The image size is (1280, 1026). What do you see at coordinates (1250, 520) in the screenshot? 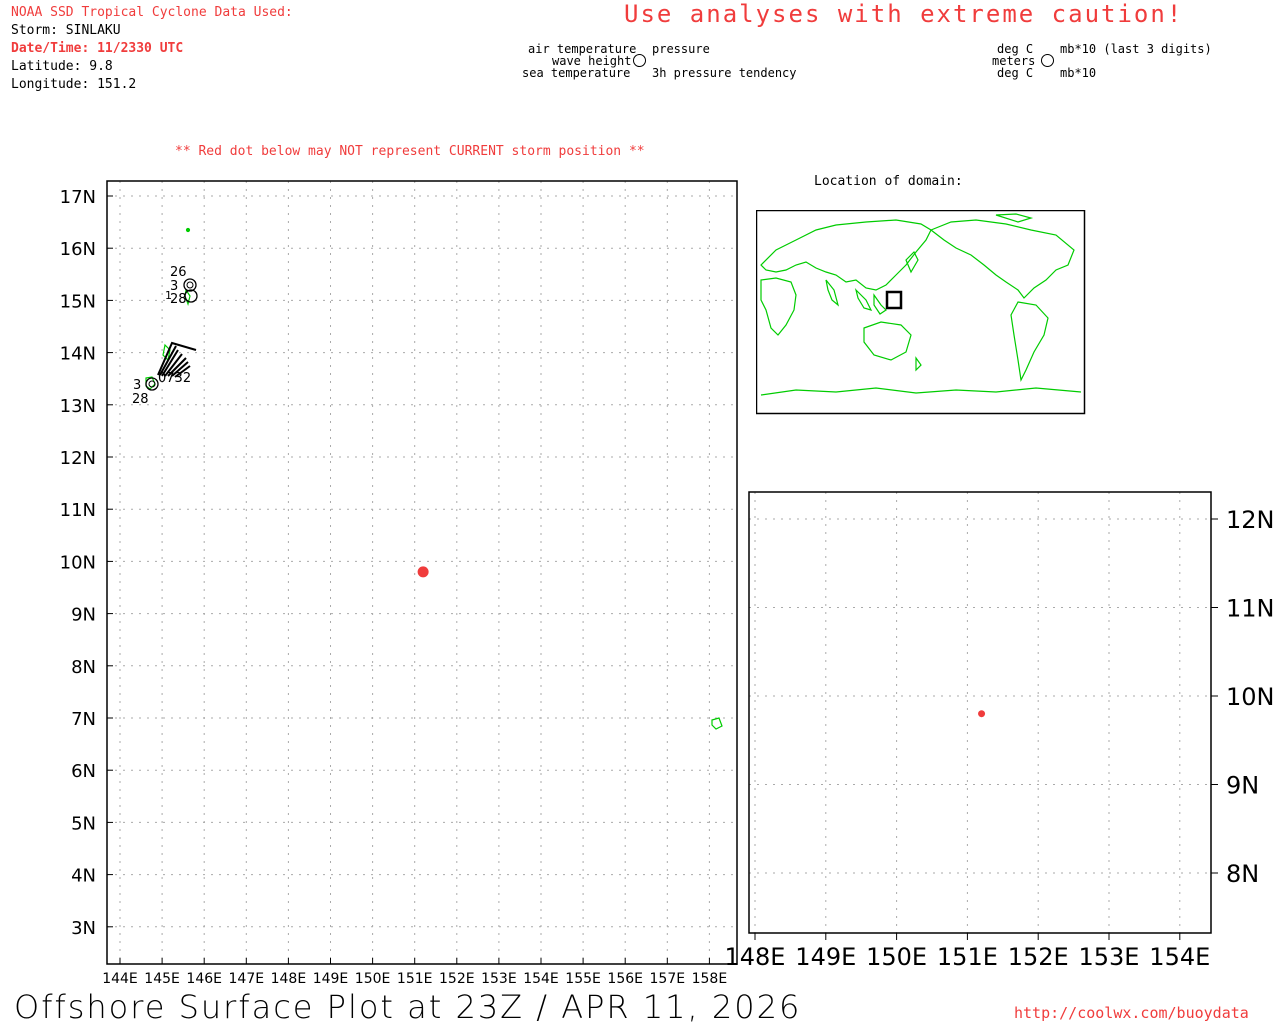
I see `zoom-lat-label: 12N` at bounding box center [1250, 520].